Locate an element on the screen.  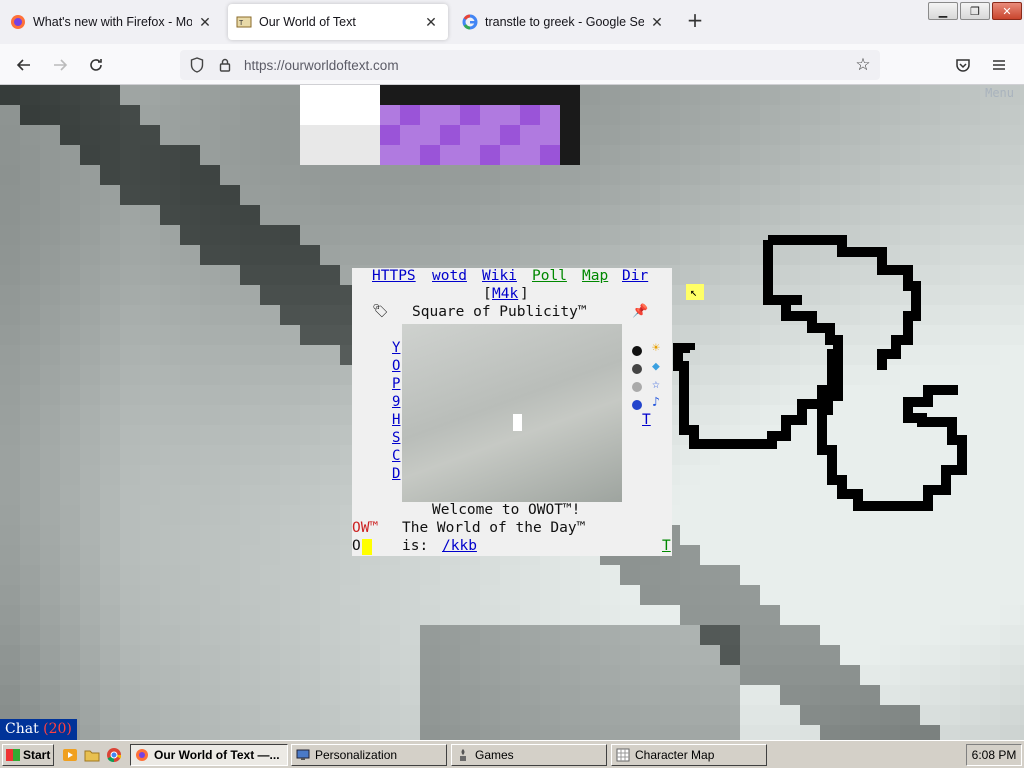
shield-icon is located at coordinates (197, 65).